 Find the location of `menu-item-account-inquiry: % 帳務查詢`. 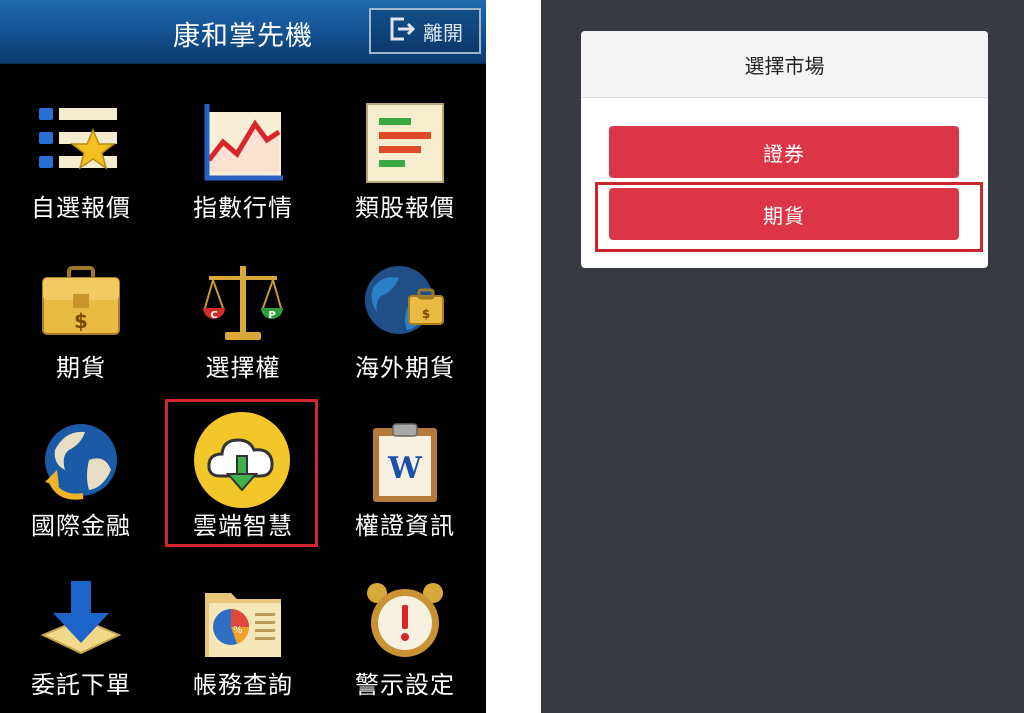

menu-item-account-inquiry: % 帳務查詢 is located at coordinates (243, 646).